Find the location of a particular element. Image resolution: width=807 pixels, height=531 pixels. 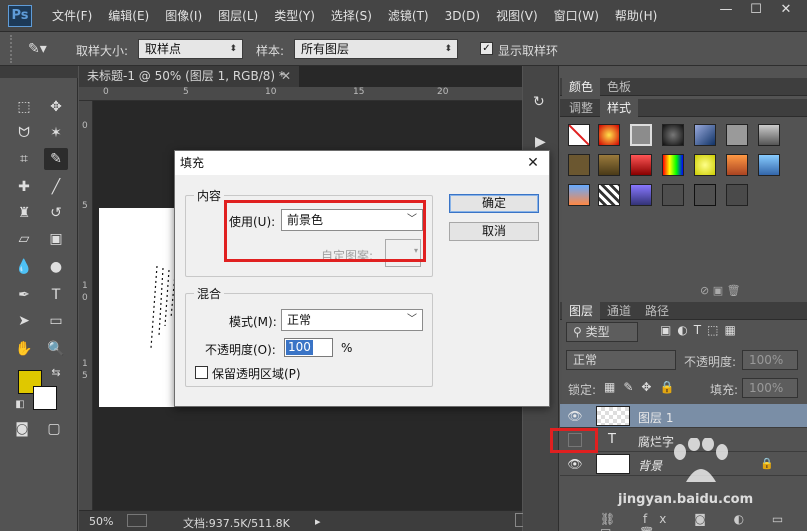

default-colors-icon: ◧ is located at coordinates (20, 405).